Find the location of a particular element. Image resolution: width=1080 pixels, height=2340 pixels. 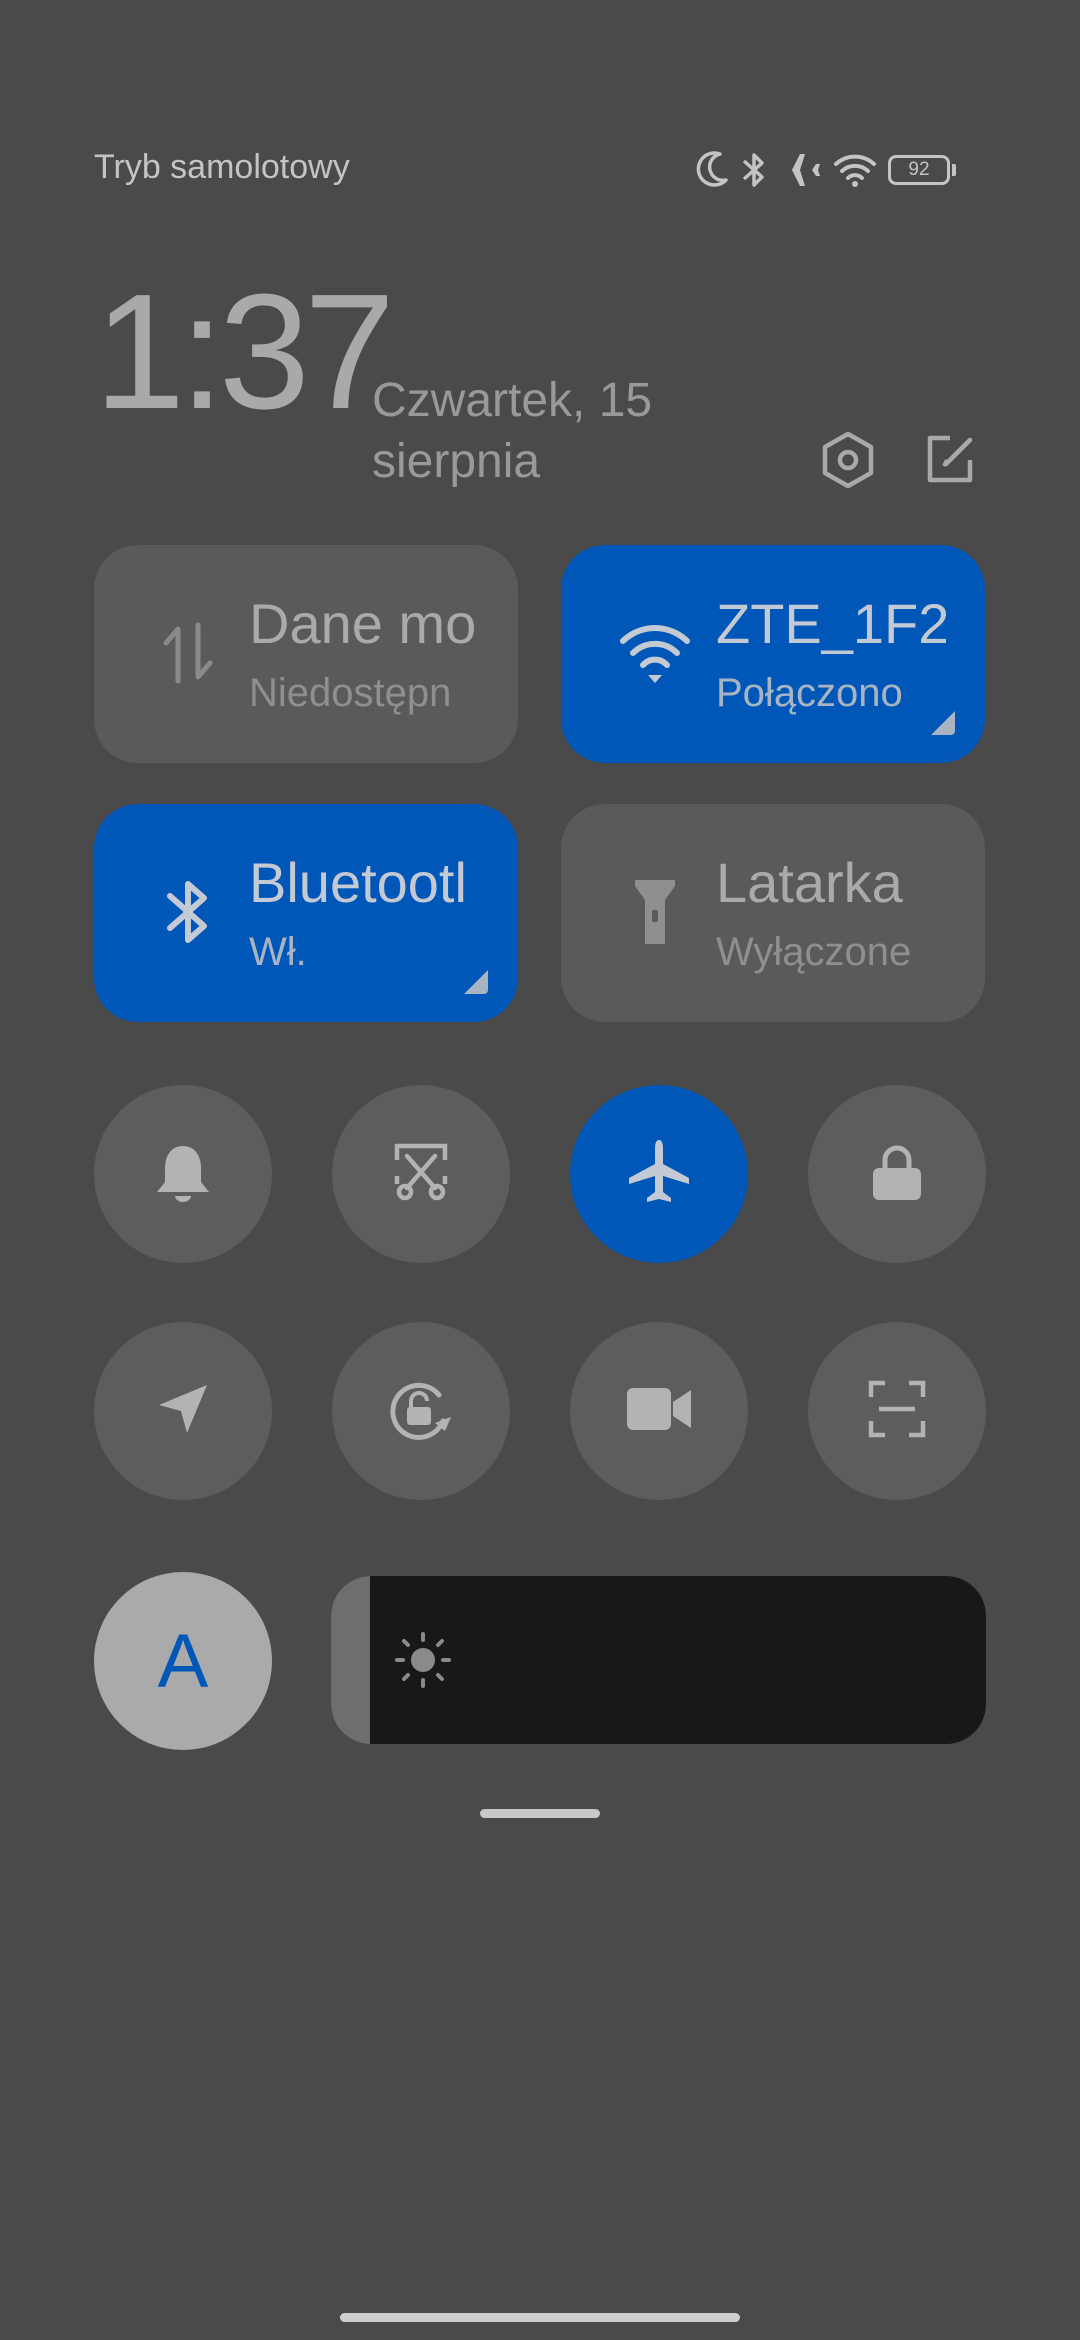

brightness-fill is located at coordinates (350, 1660).